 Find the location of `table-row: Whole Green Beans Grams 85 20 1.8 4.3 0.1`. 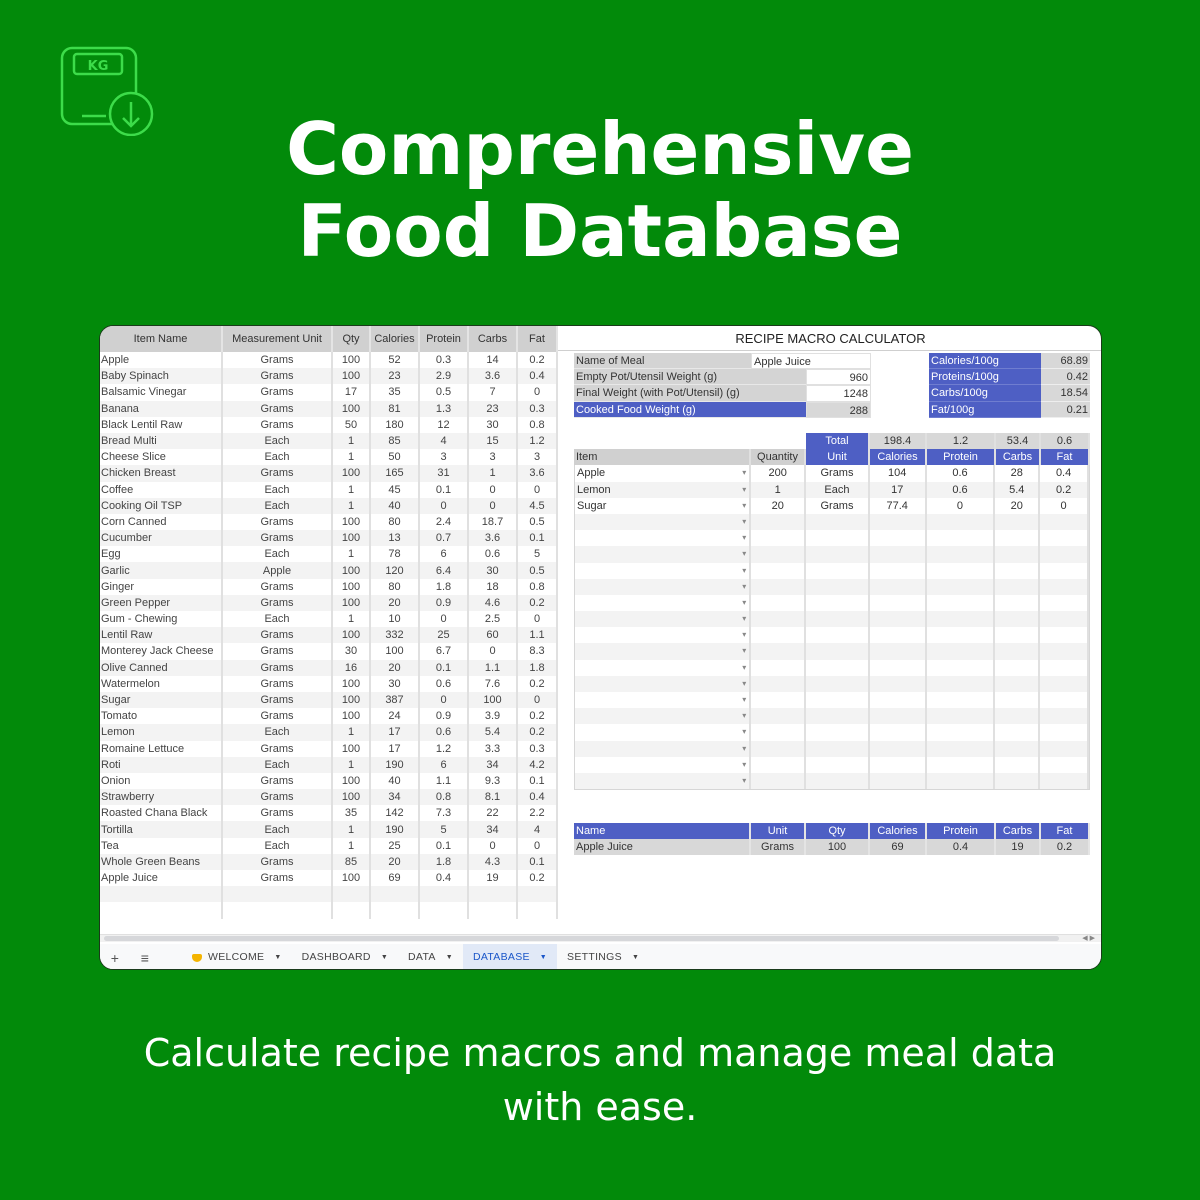

table-row: Whole Green Beans Grams 85 20 1.8 4.3 0.1 is located at coordinates (329, 861).